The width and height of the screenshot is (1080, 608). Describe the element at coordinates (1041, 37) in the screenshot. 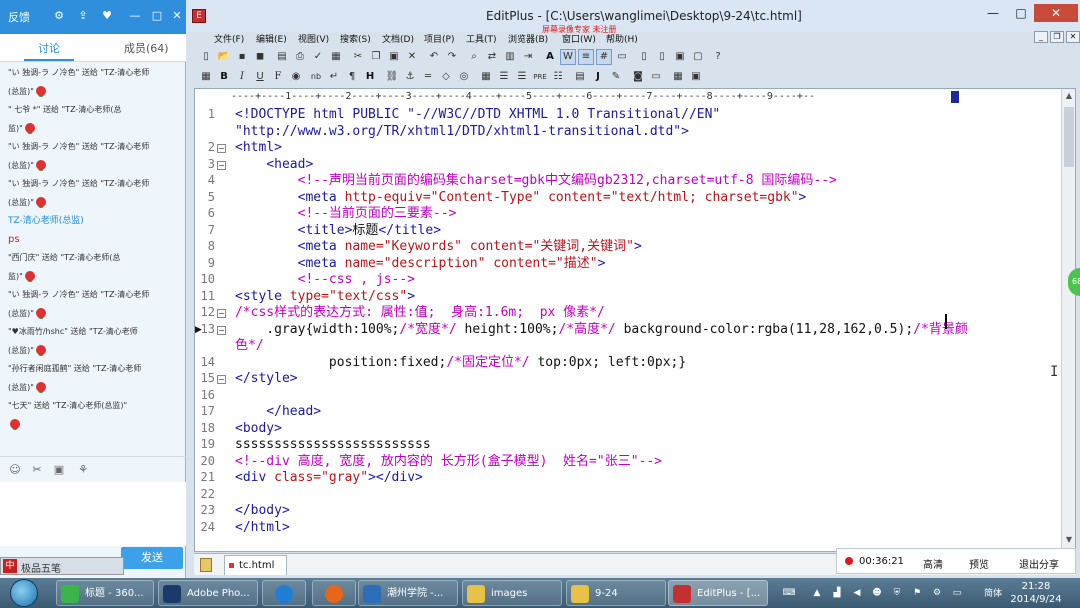

I see `mdi-minimize-icon: _` at that location.